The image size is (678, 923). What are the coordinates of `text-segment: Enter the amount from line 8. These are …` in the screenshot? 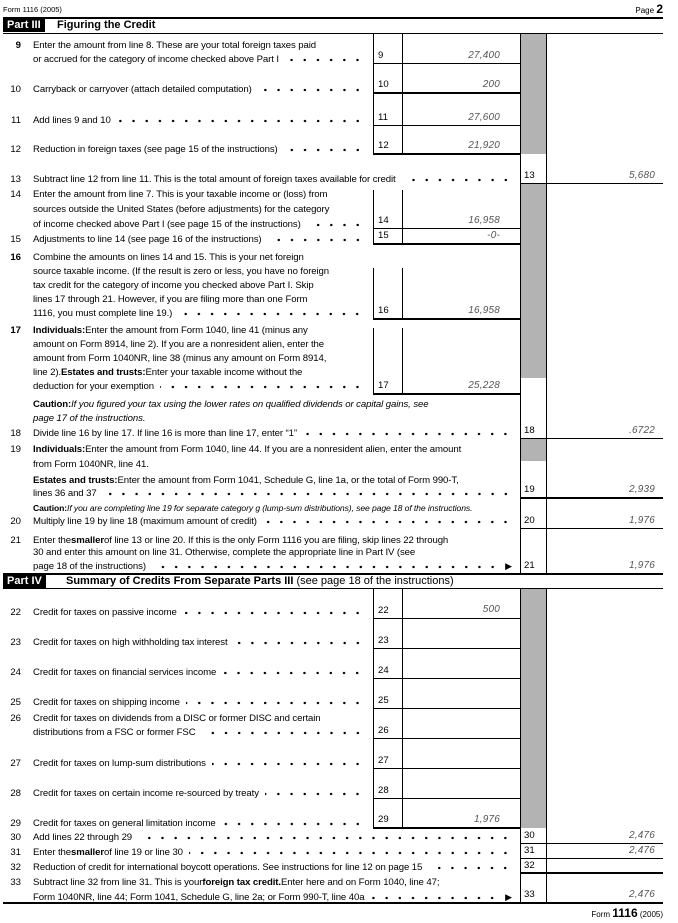 It's located at (175, 45).